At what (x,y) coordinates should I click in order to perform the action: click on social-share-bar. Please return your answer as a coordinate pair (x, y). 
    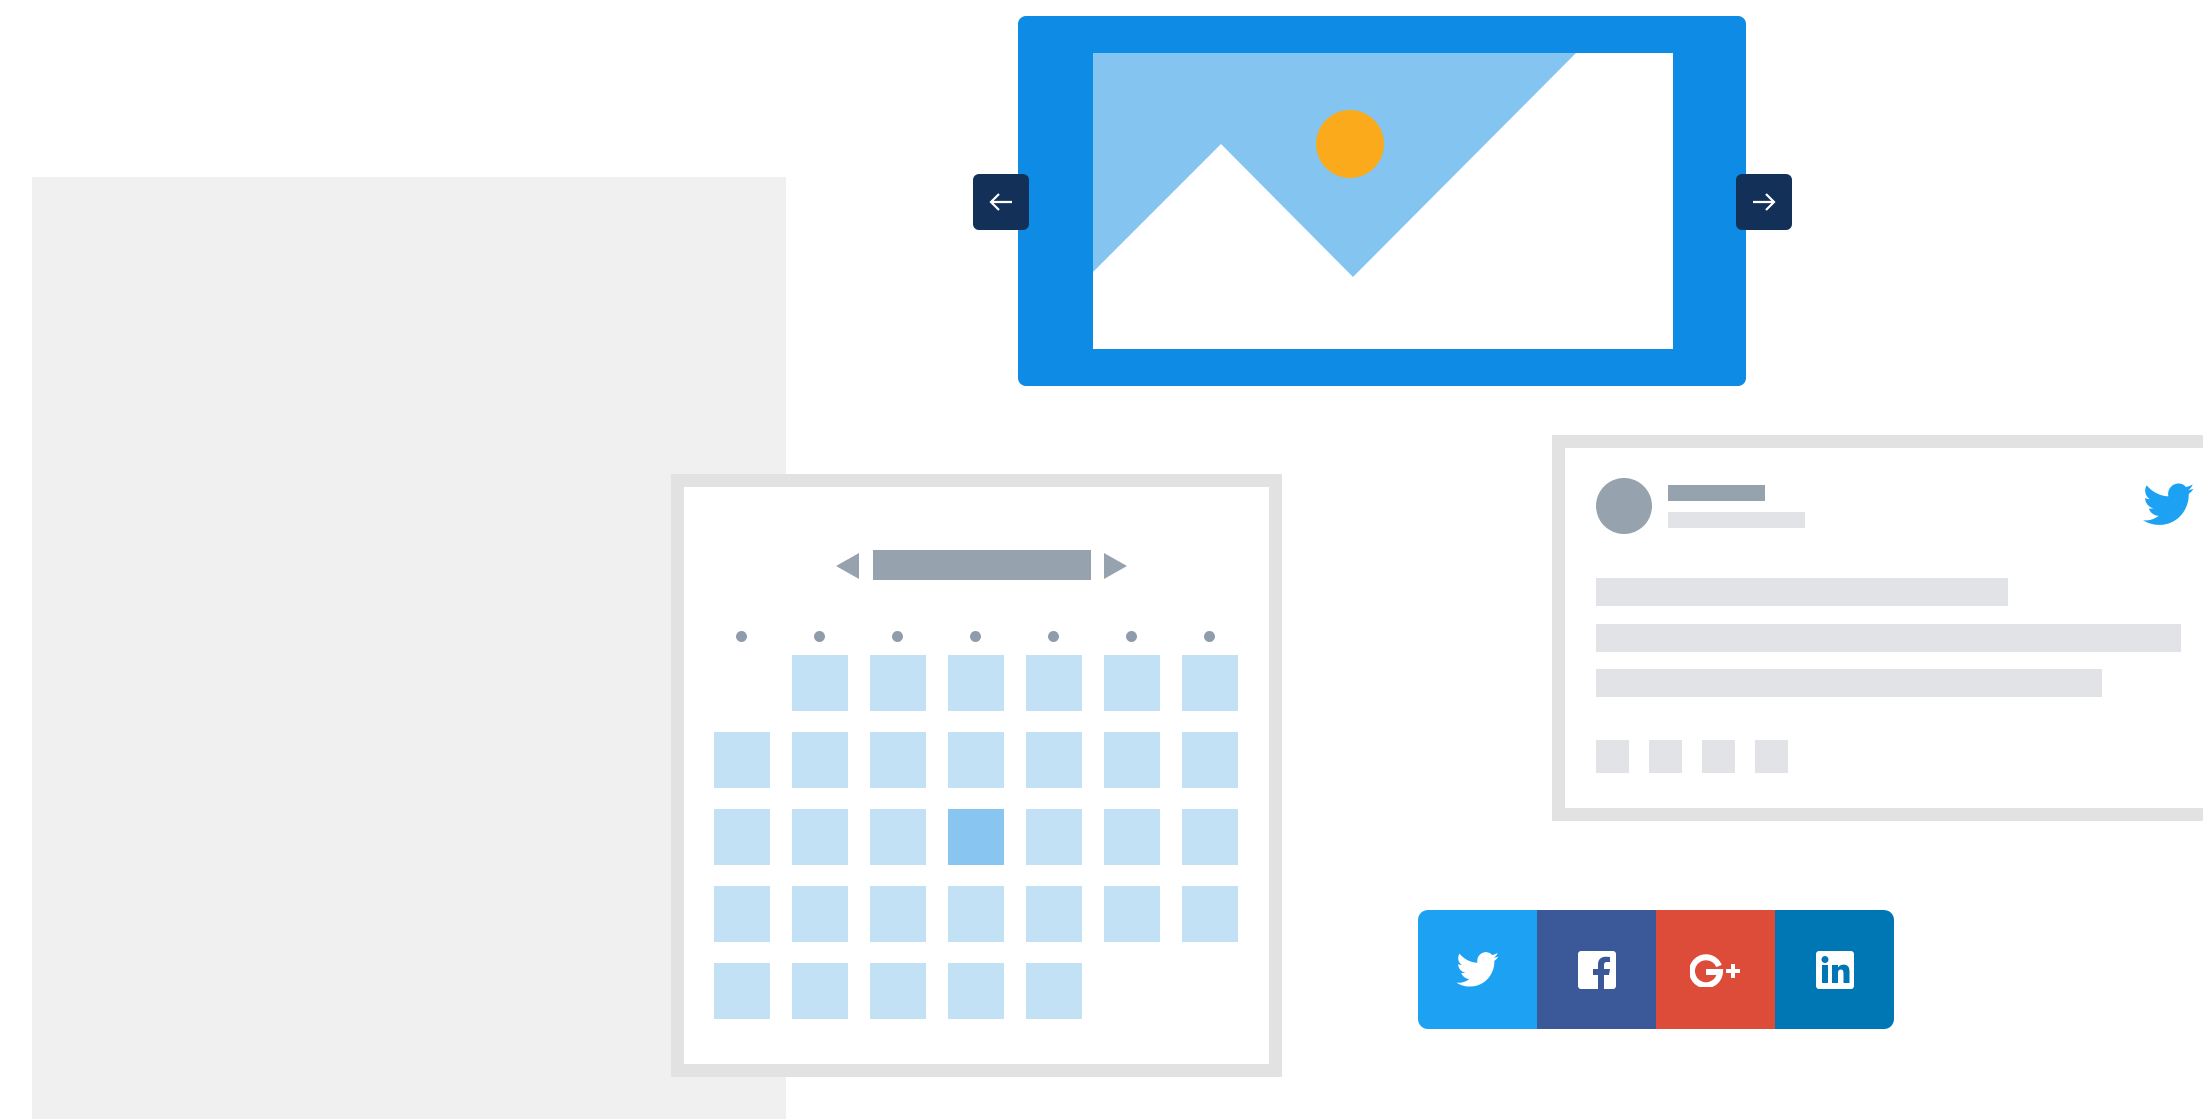
    Looking at the image, I should click on (1656, 969).